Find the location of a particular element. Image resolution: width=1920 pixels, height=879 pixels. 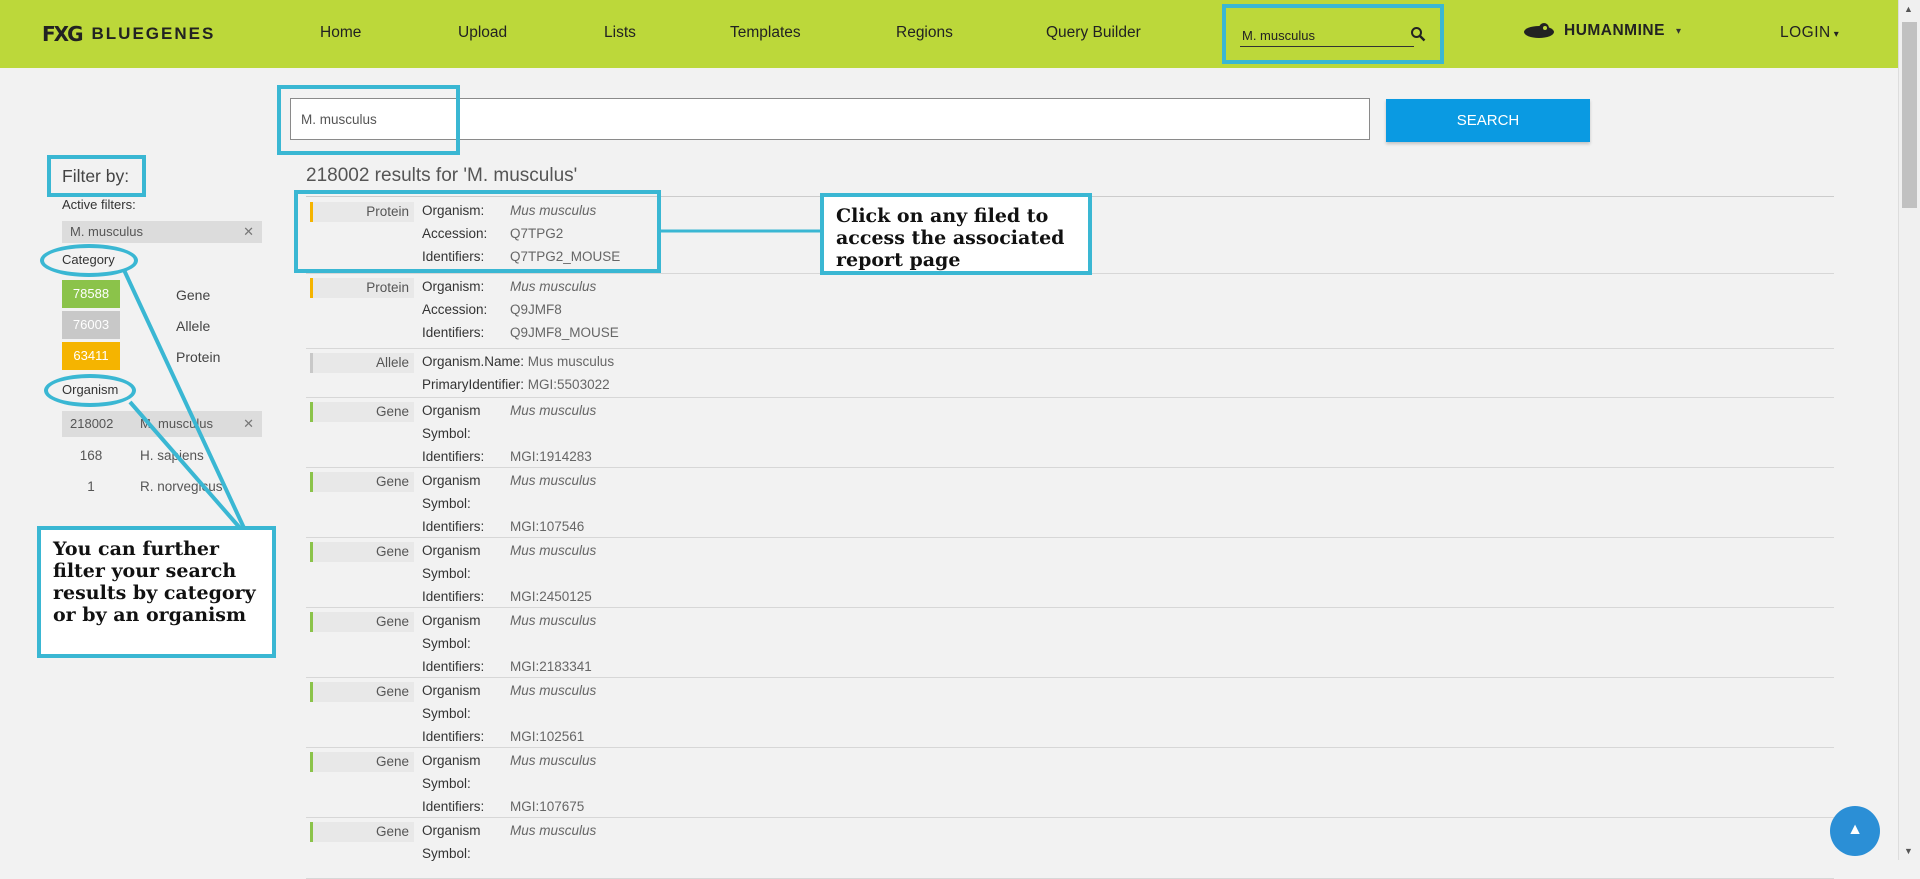

nav-templates: Templates is located at coordinates (765, 33).